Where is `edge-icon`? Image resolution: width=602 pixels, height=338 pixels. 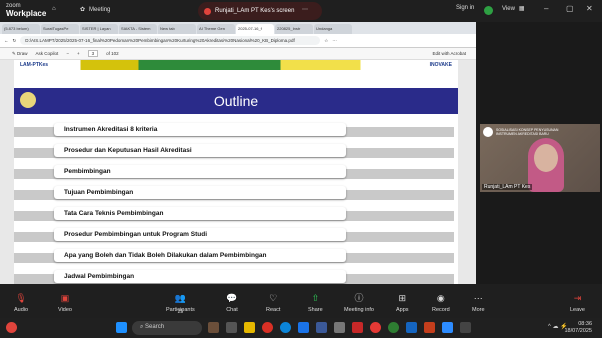 edge-icon is located at coordinates (285, 327).